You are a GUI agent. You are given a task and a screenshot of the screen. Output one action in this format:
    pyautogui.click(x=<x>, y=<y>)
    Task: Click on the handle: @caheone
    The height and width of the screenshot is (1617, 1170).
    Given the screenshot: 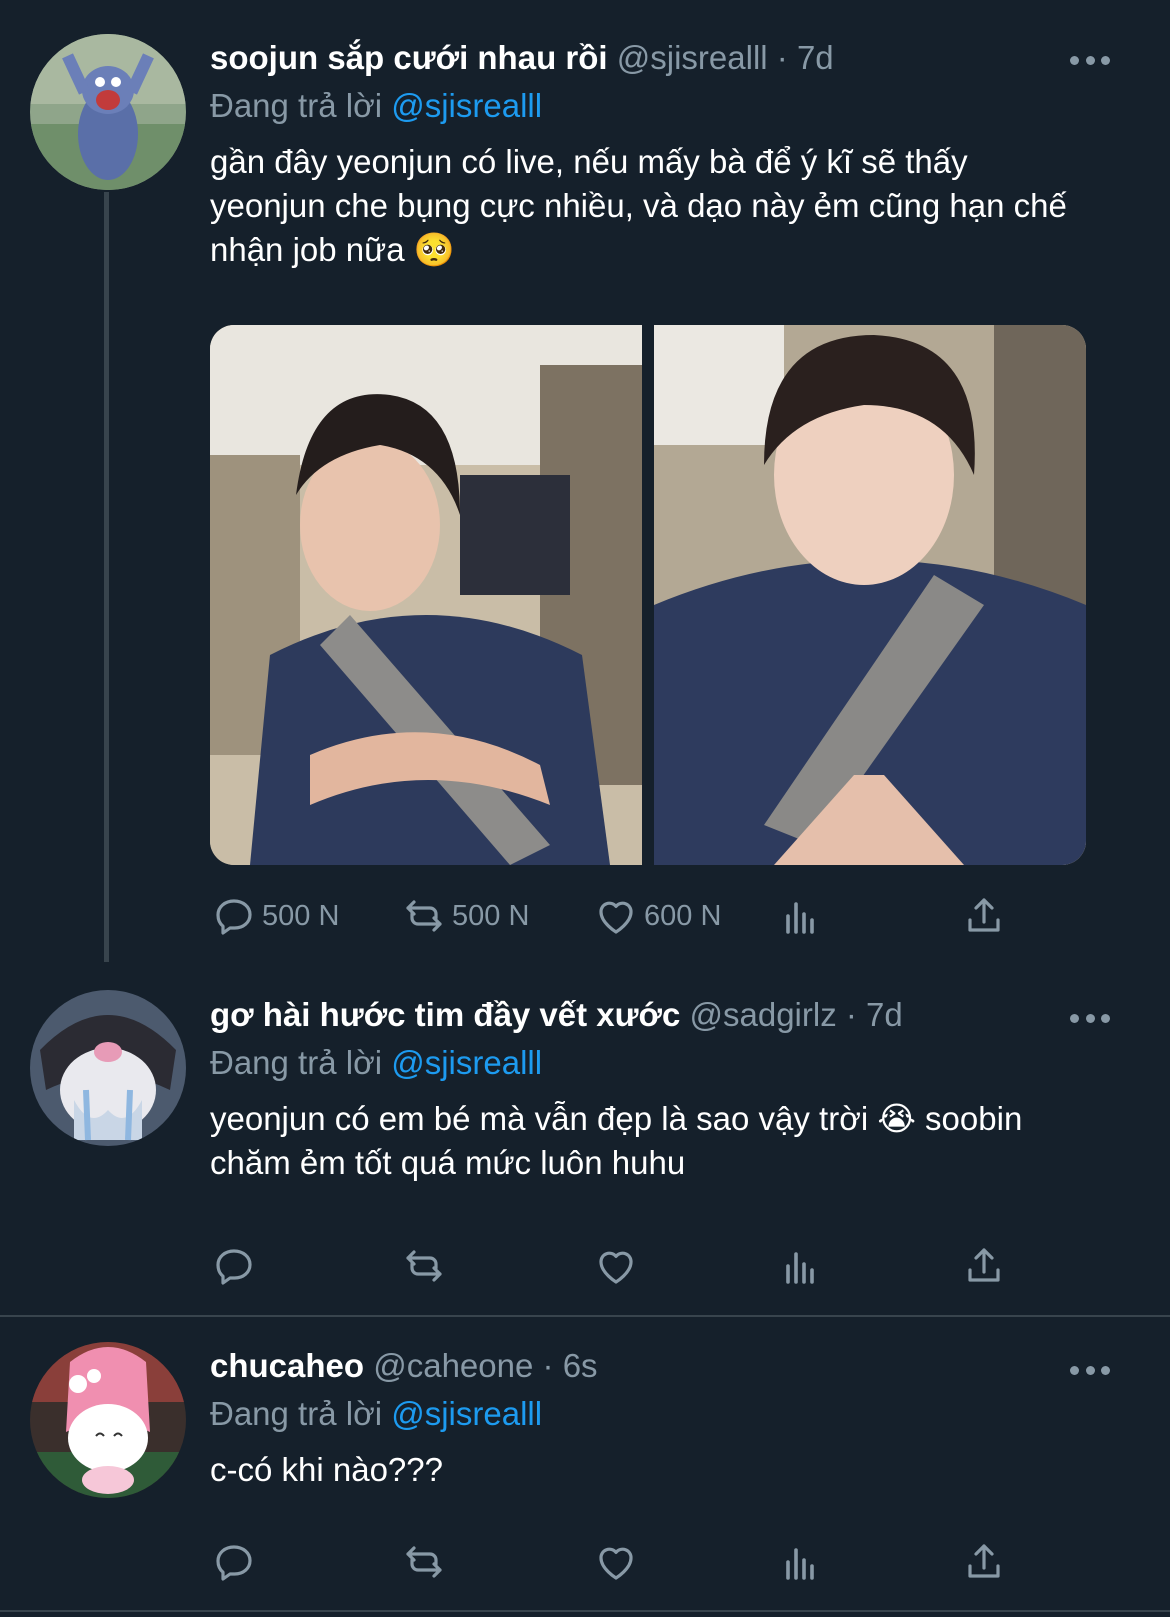 What is the action you would take?
    pyautogui.click(x=453, y=1365)
    